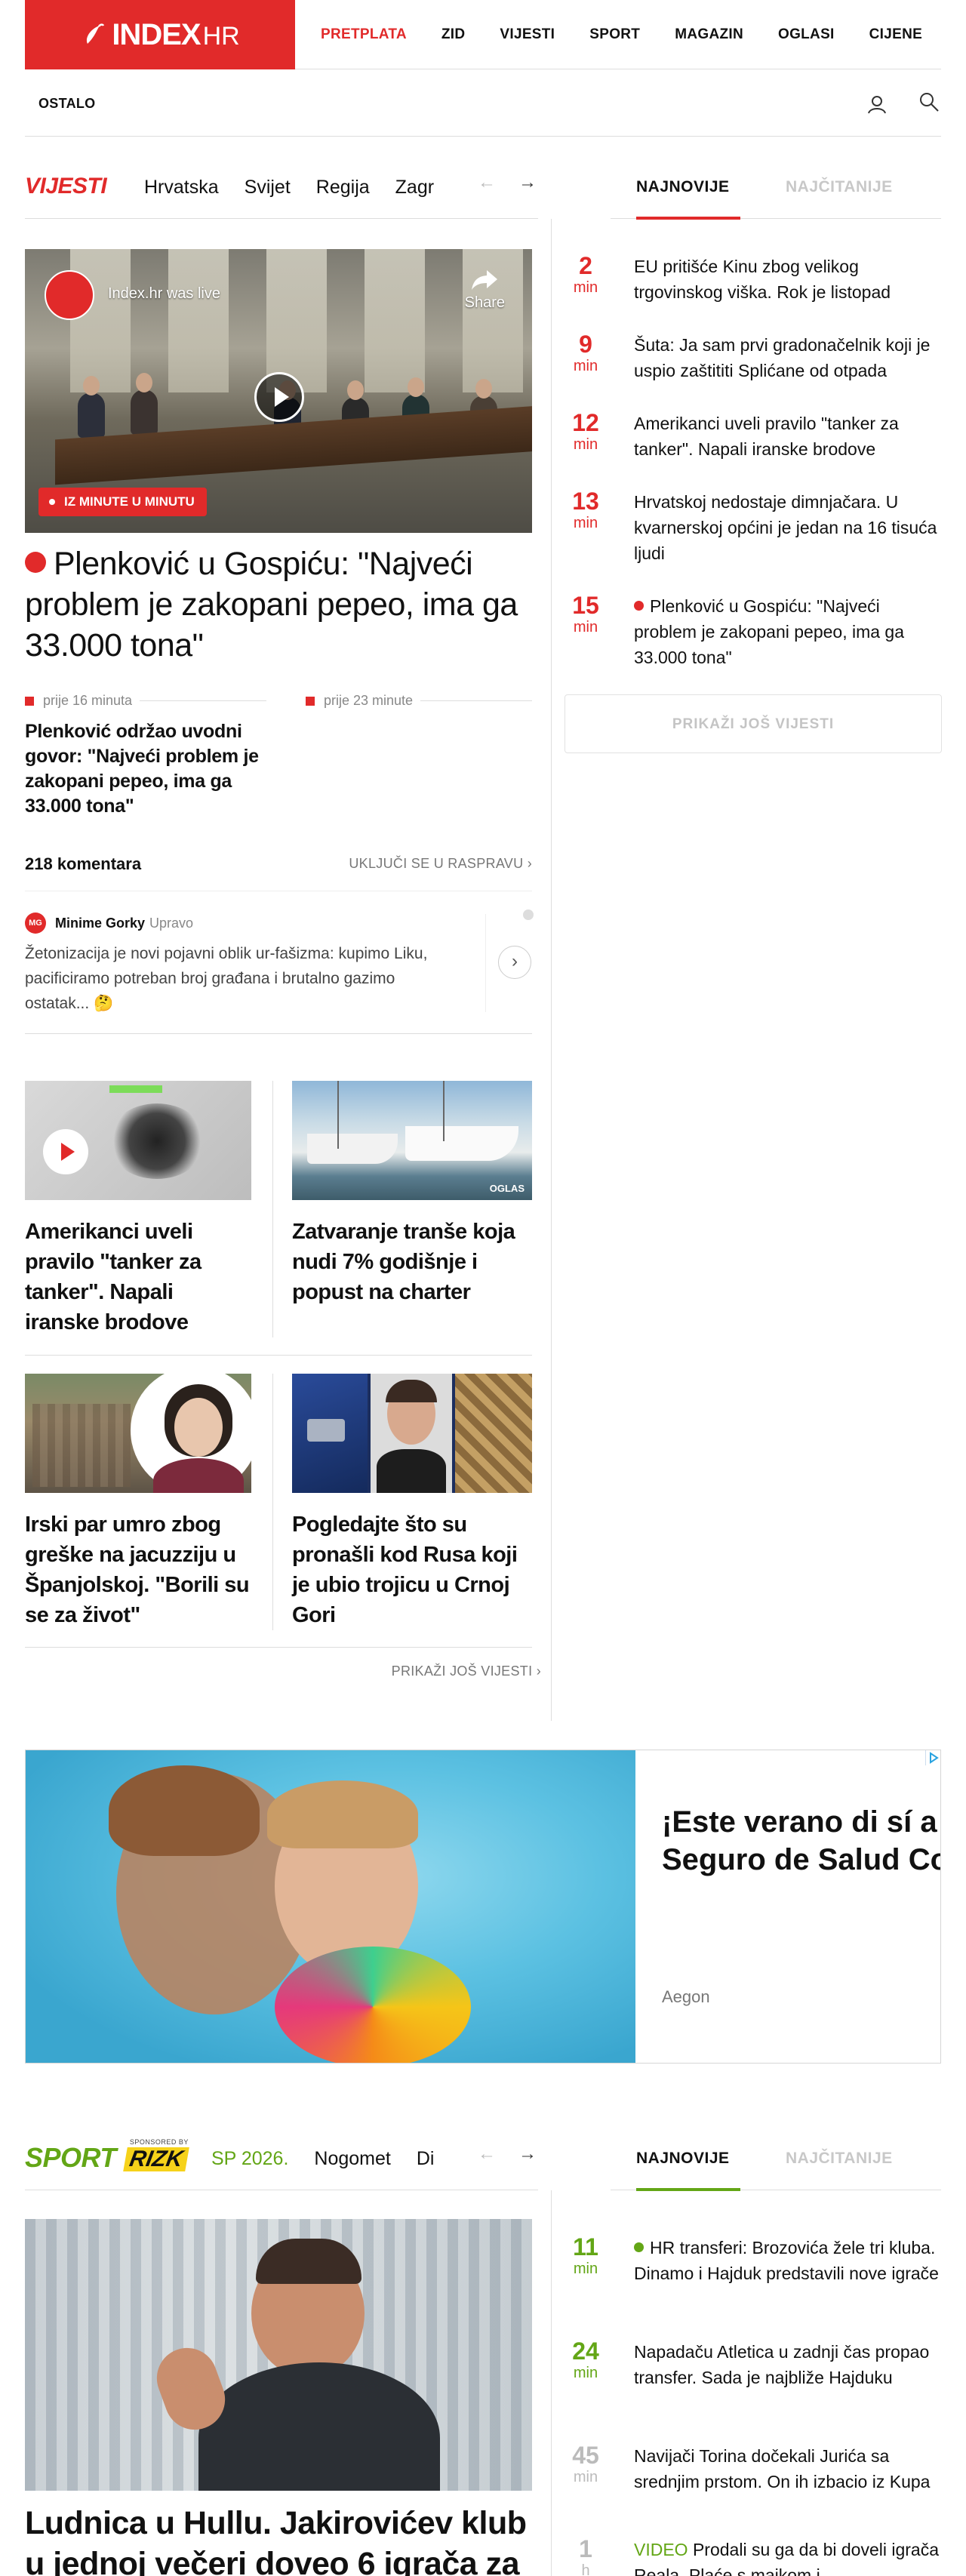  What do you see at coordinates (35, 923) in the screenshot?
I see `avatar: MG` at bounding box center [35, 923].